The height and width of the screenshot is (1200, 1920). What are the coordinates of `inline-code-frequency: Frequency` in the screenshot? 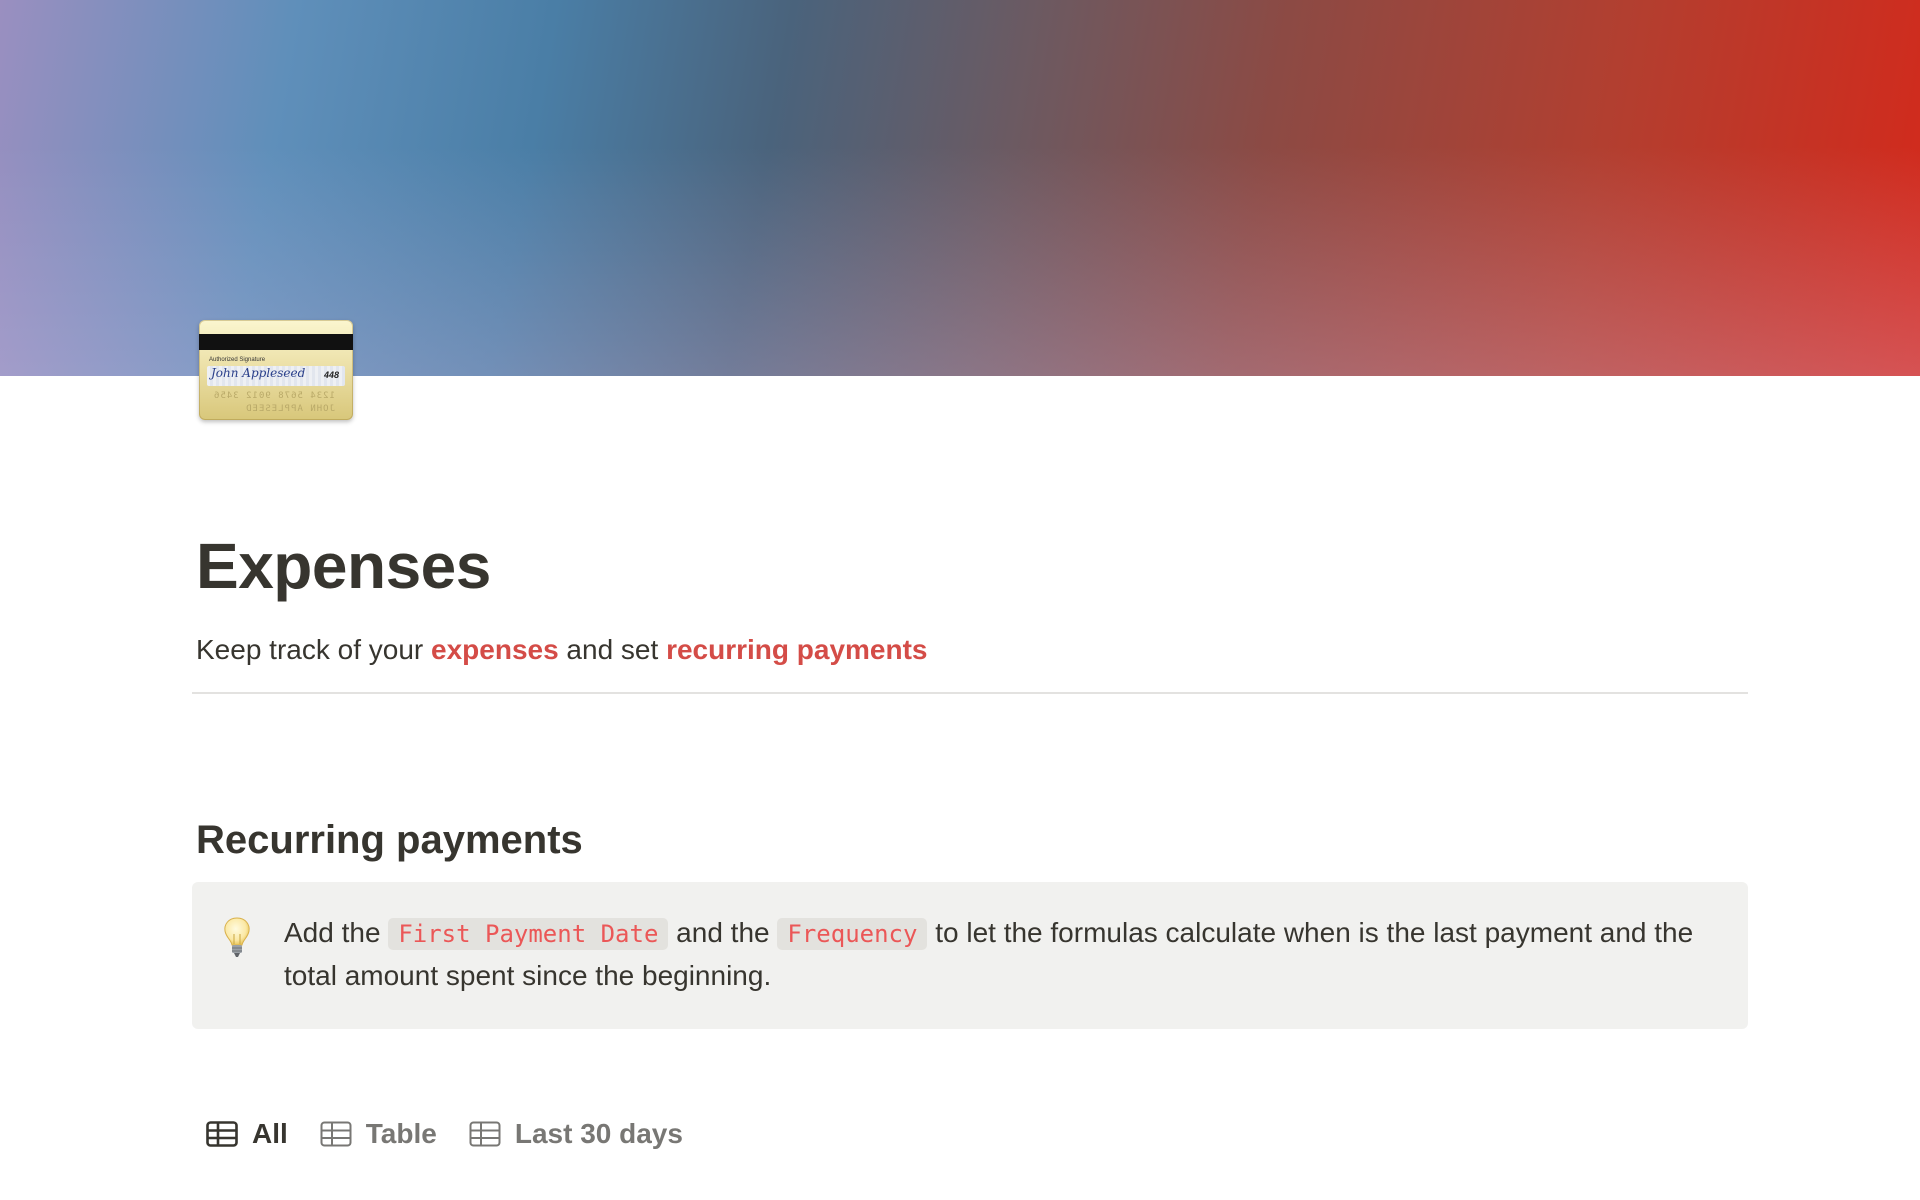 It's located at (852, 934).